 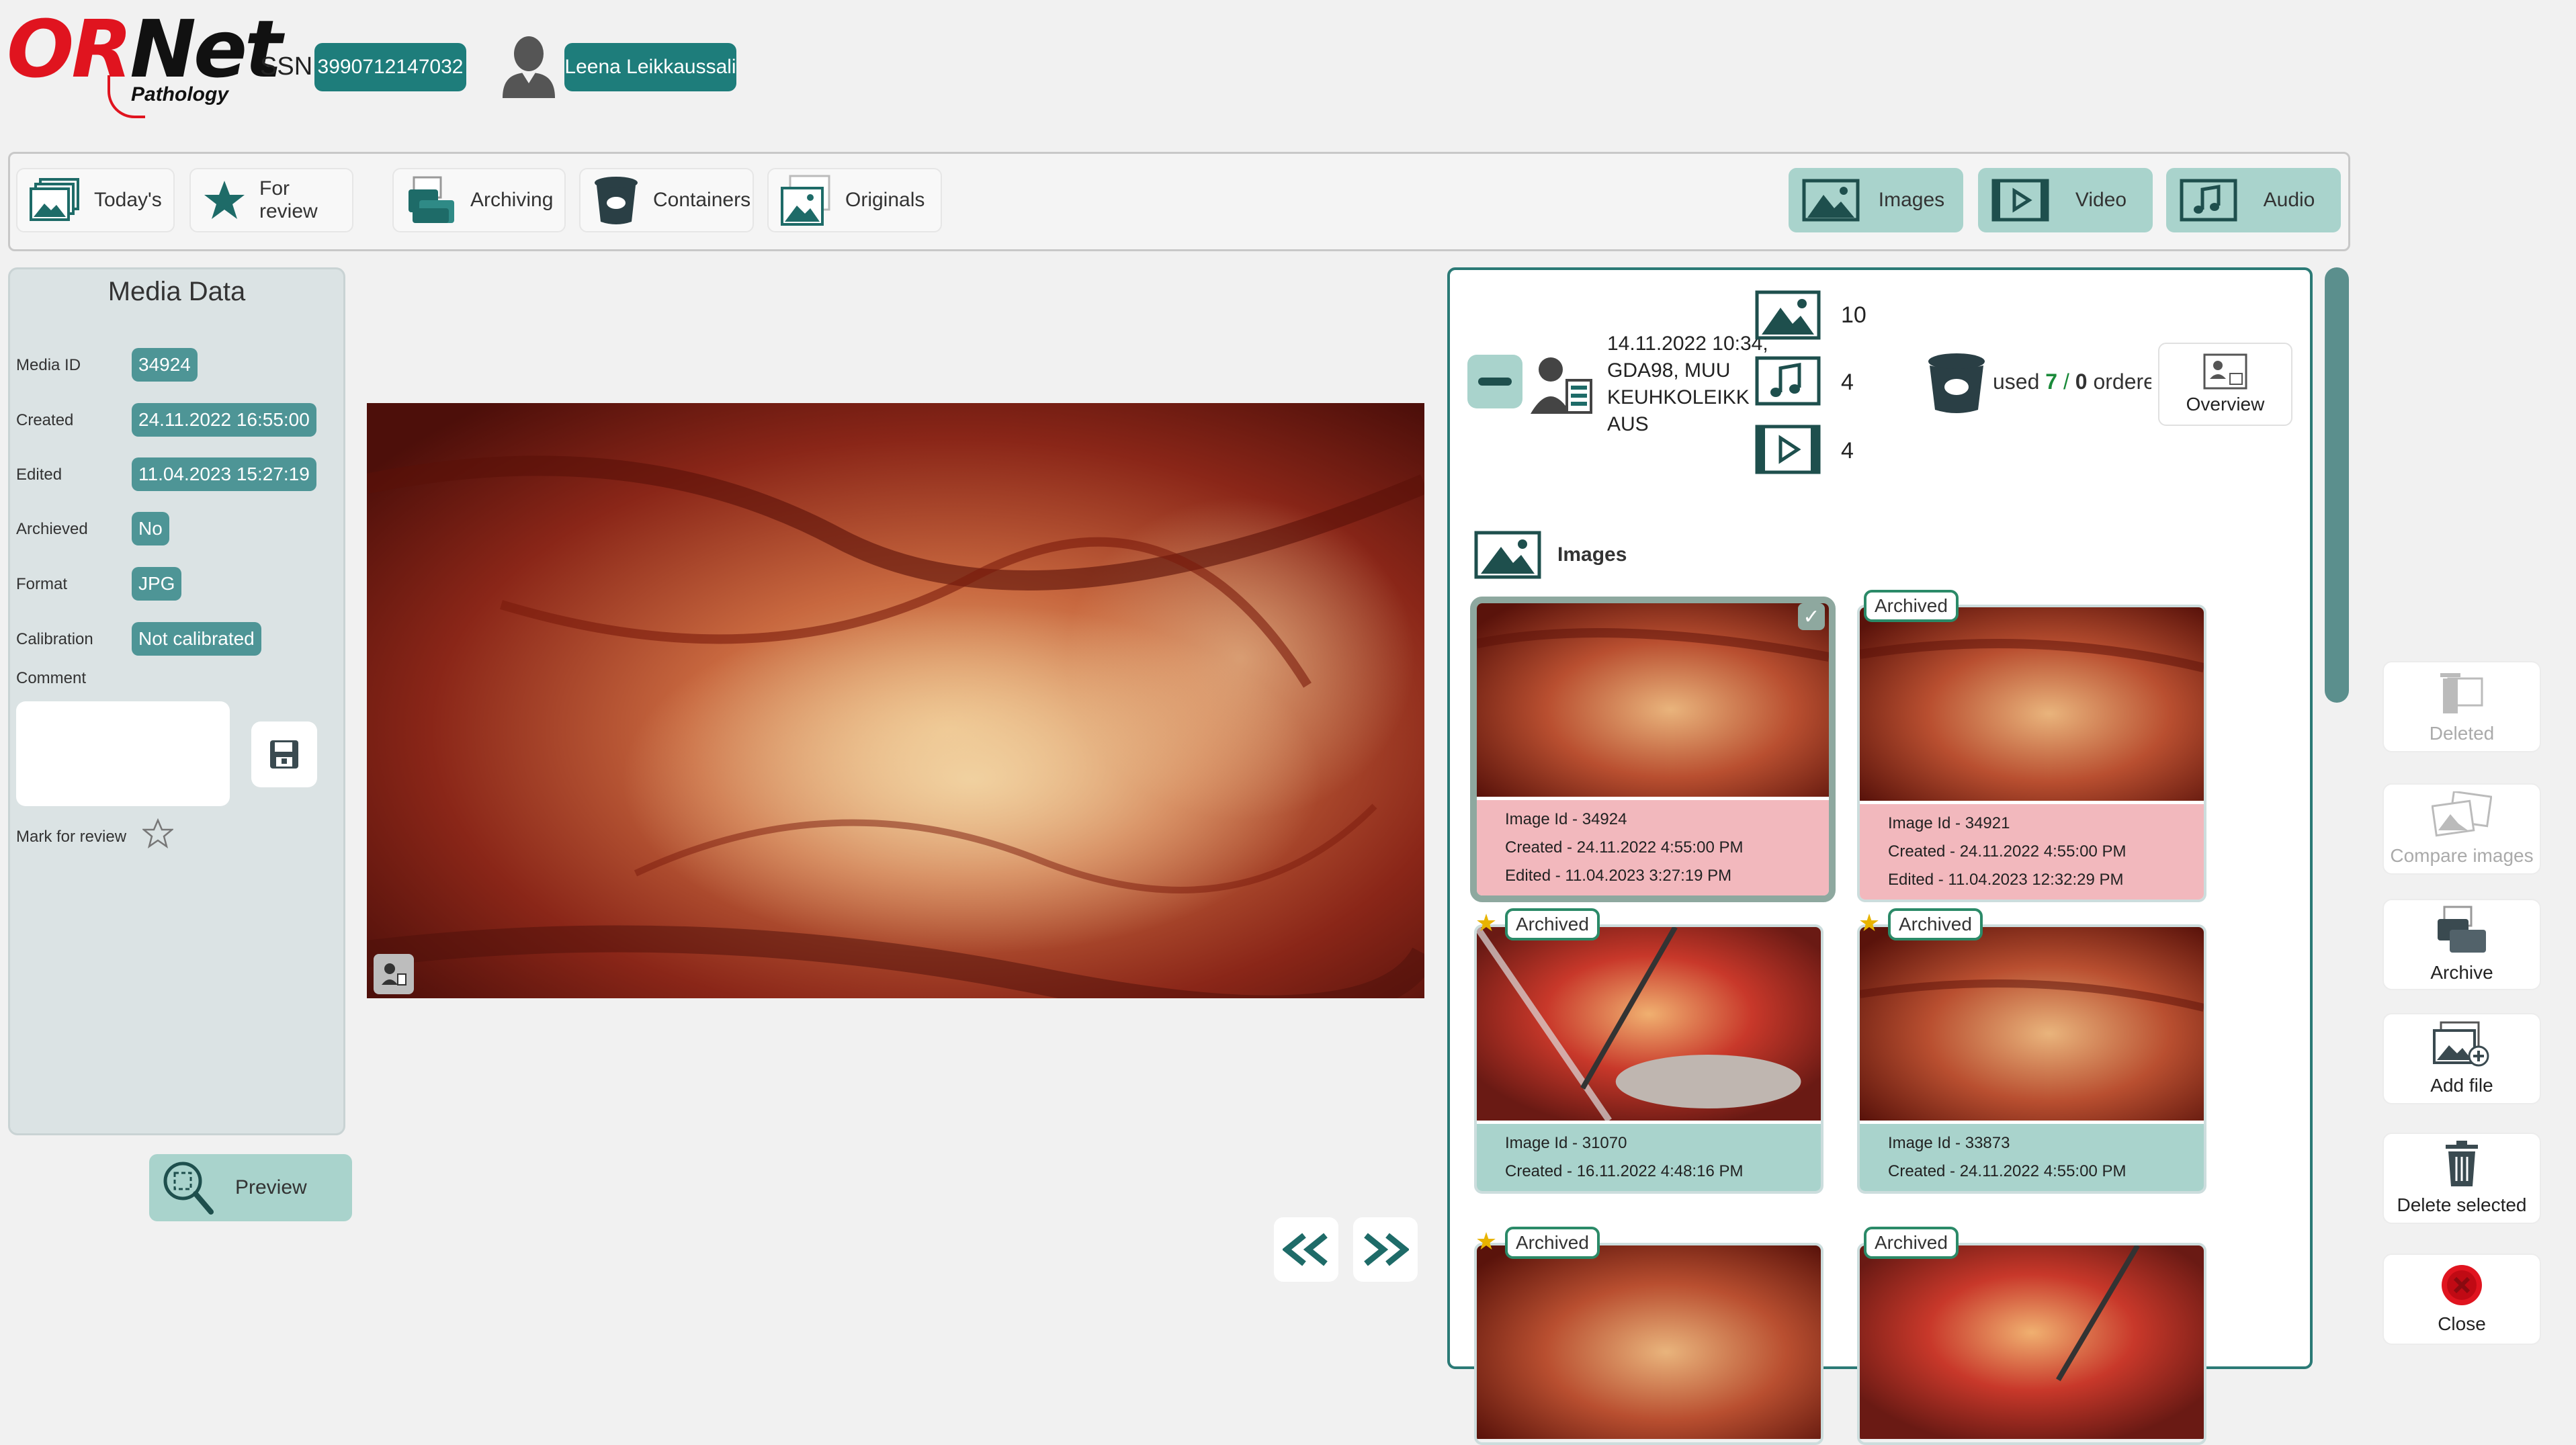 I want to click on archiving-label: Archiving, so click(x=512, y=200).